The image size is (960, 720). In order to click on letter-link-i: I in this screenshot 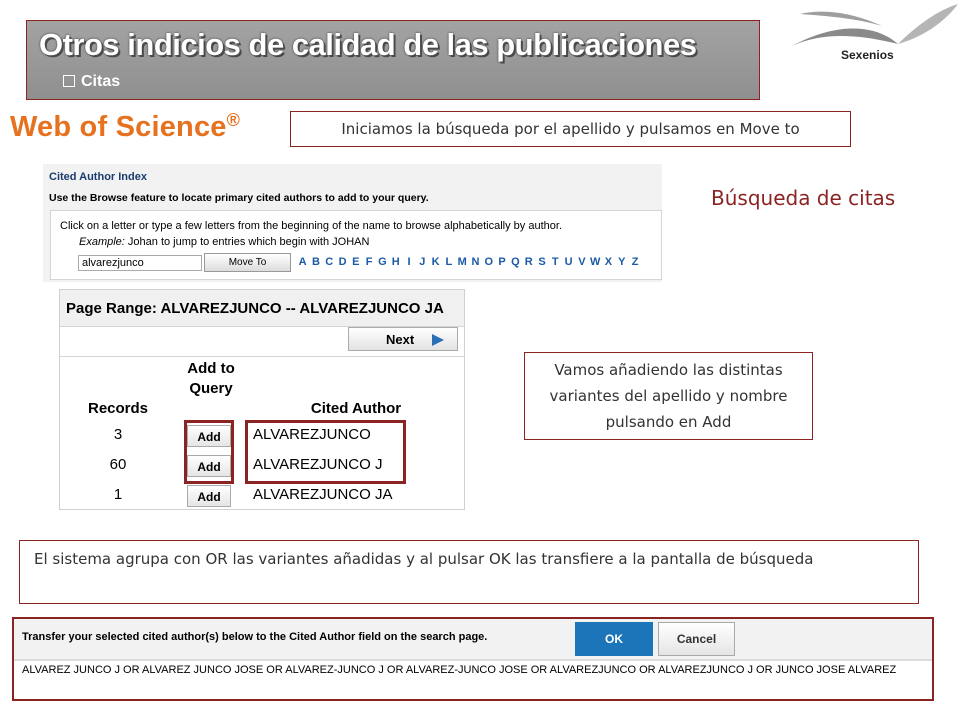, I will do `click(408, 262)`.